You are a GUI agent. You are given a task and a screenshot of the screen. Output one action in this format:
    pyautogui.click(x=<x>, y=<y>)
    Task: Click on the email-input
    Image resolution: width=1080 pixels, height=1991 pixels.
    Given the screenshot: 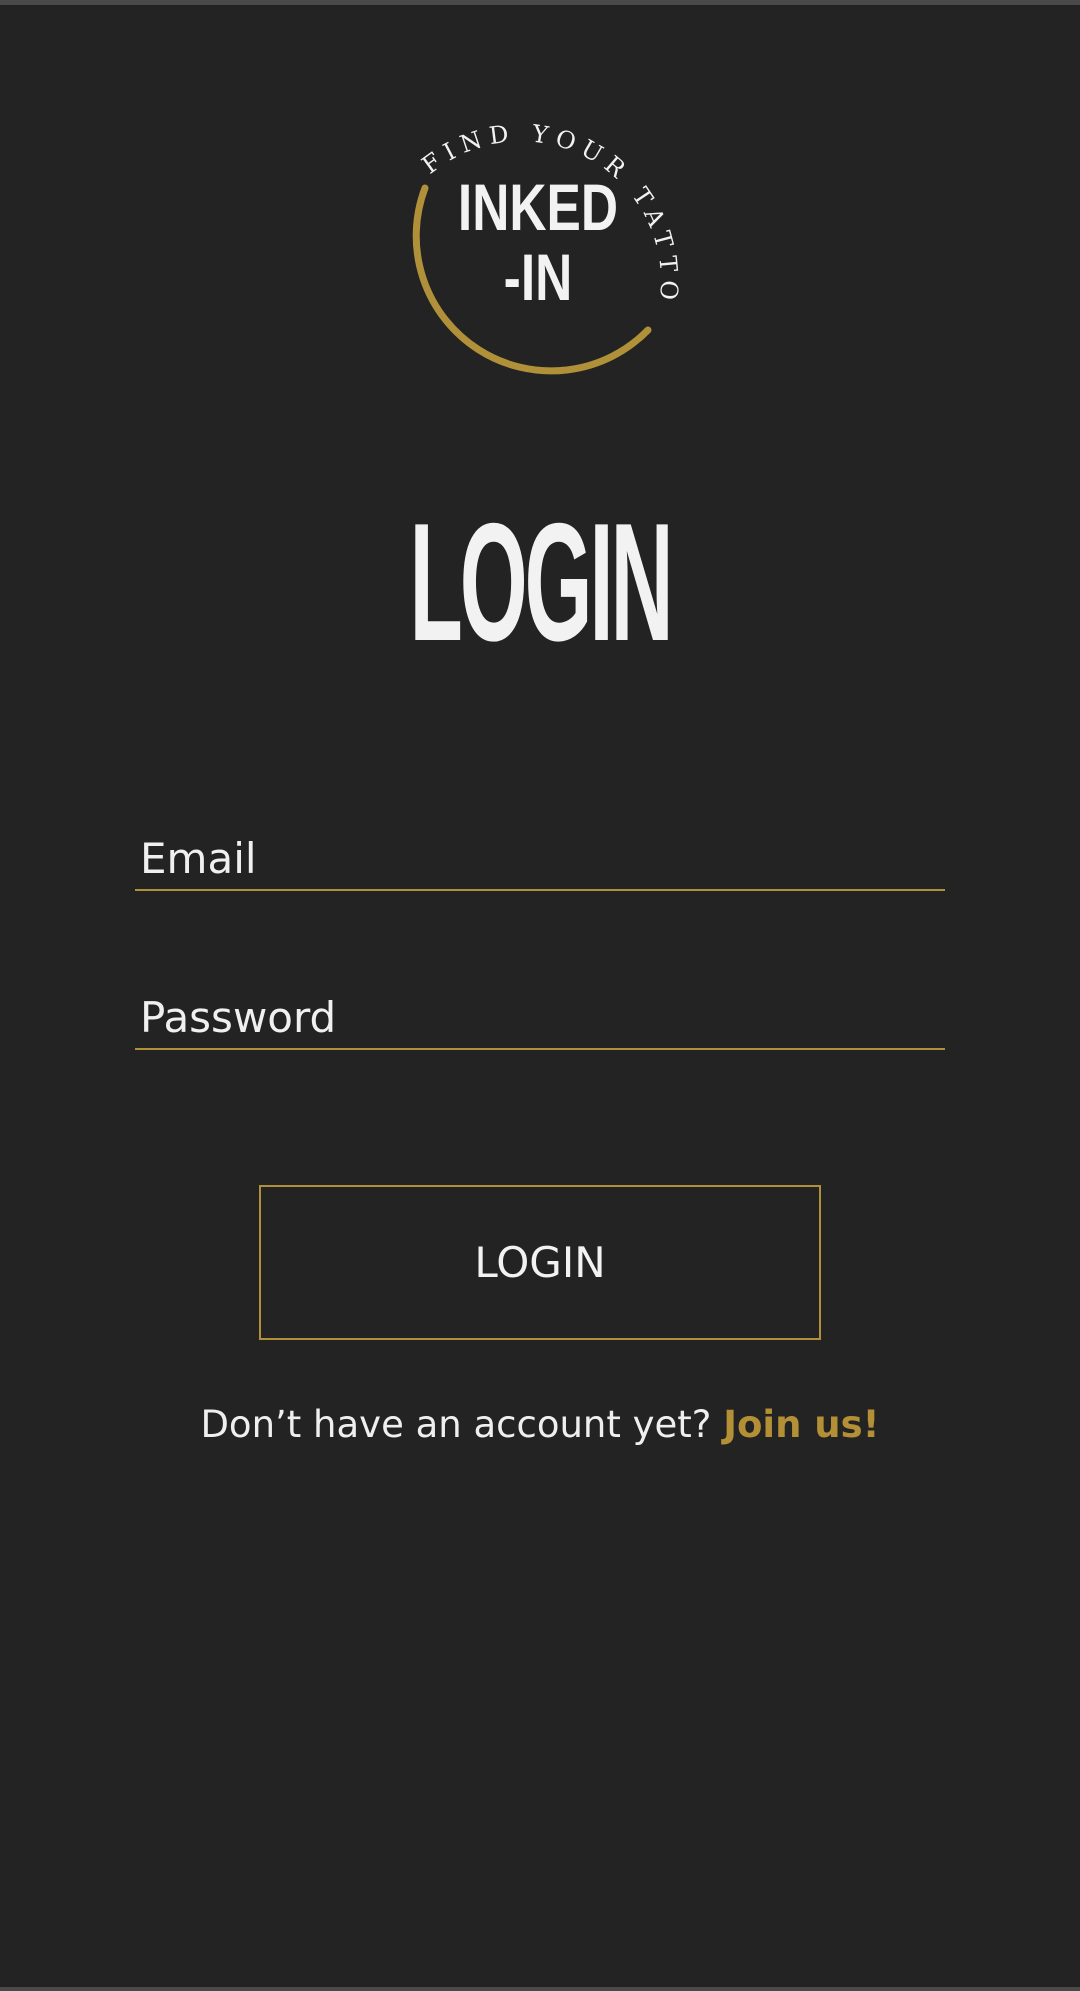 What is the action you would take?
    pyautogui.click(x=535, y=858)
    